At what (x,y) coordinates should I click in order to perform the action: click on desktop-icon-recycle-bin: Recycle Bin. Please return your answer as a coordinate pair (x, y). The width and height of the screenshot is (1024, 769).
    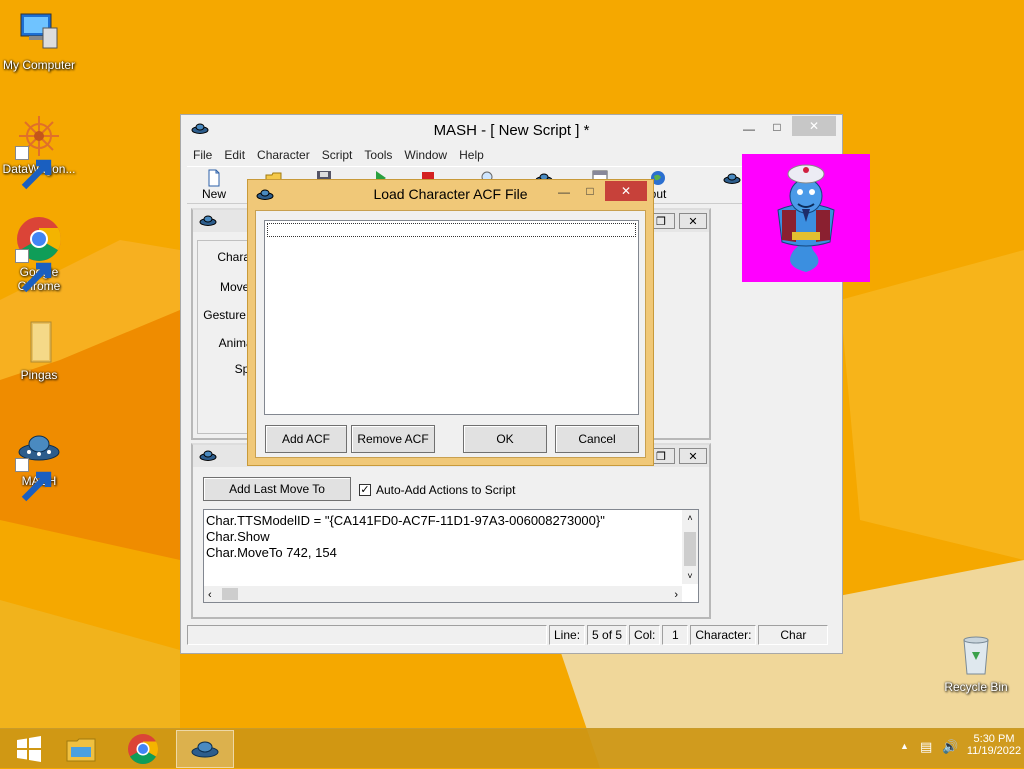
    Looking at the image, I should click on (976, 662).